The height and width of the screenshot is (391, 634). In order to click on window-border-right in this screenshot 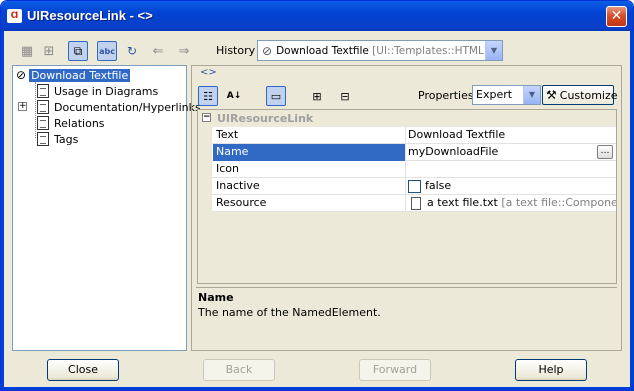, I will do `click(631, 210)`.